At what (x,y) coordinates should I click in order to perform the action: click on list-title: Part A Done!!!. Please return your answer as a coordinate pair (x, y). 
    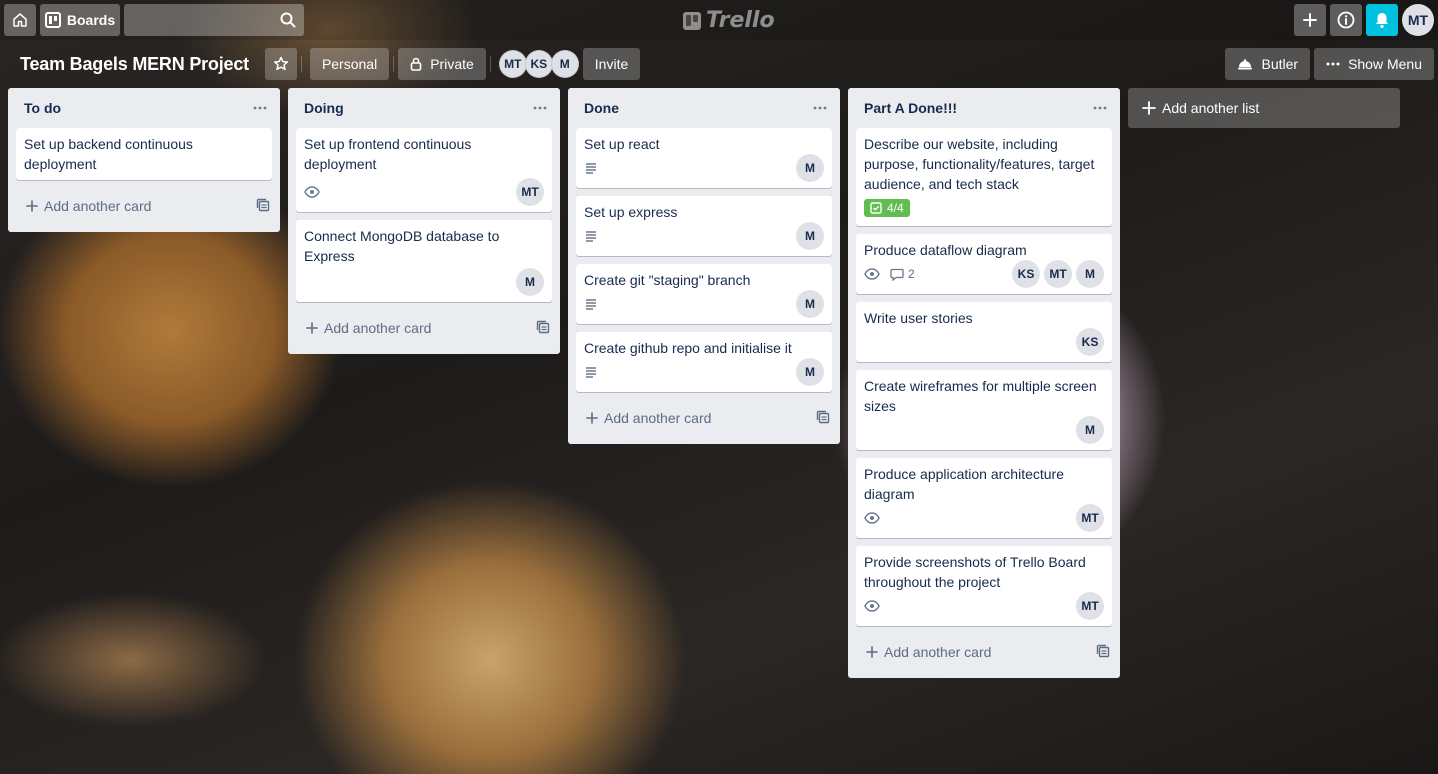
    Looking at the image, I should click on (910, 108).